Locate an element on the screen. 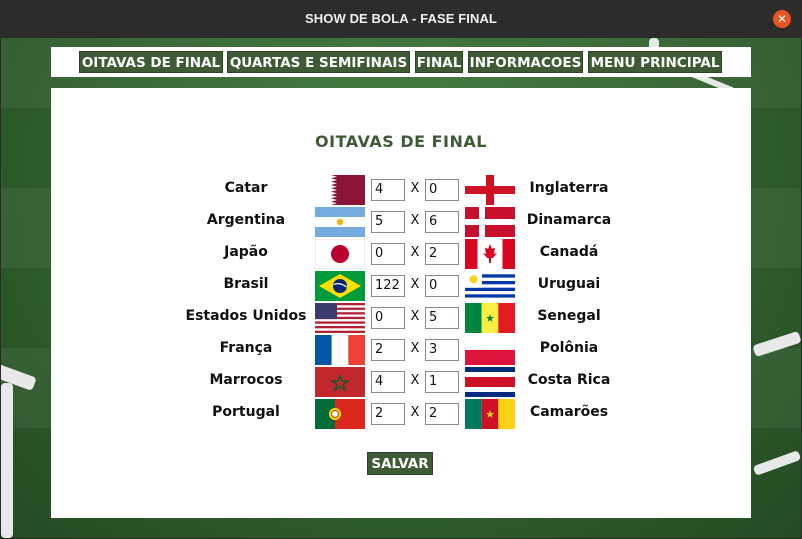 This screenshot has height=539, width=802. home-score-input: 5 is located at coordinates (388, 222).